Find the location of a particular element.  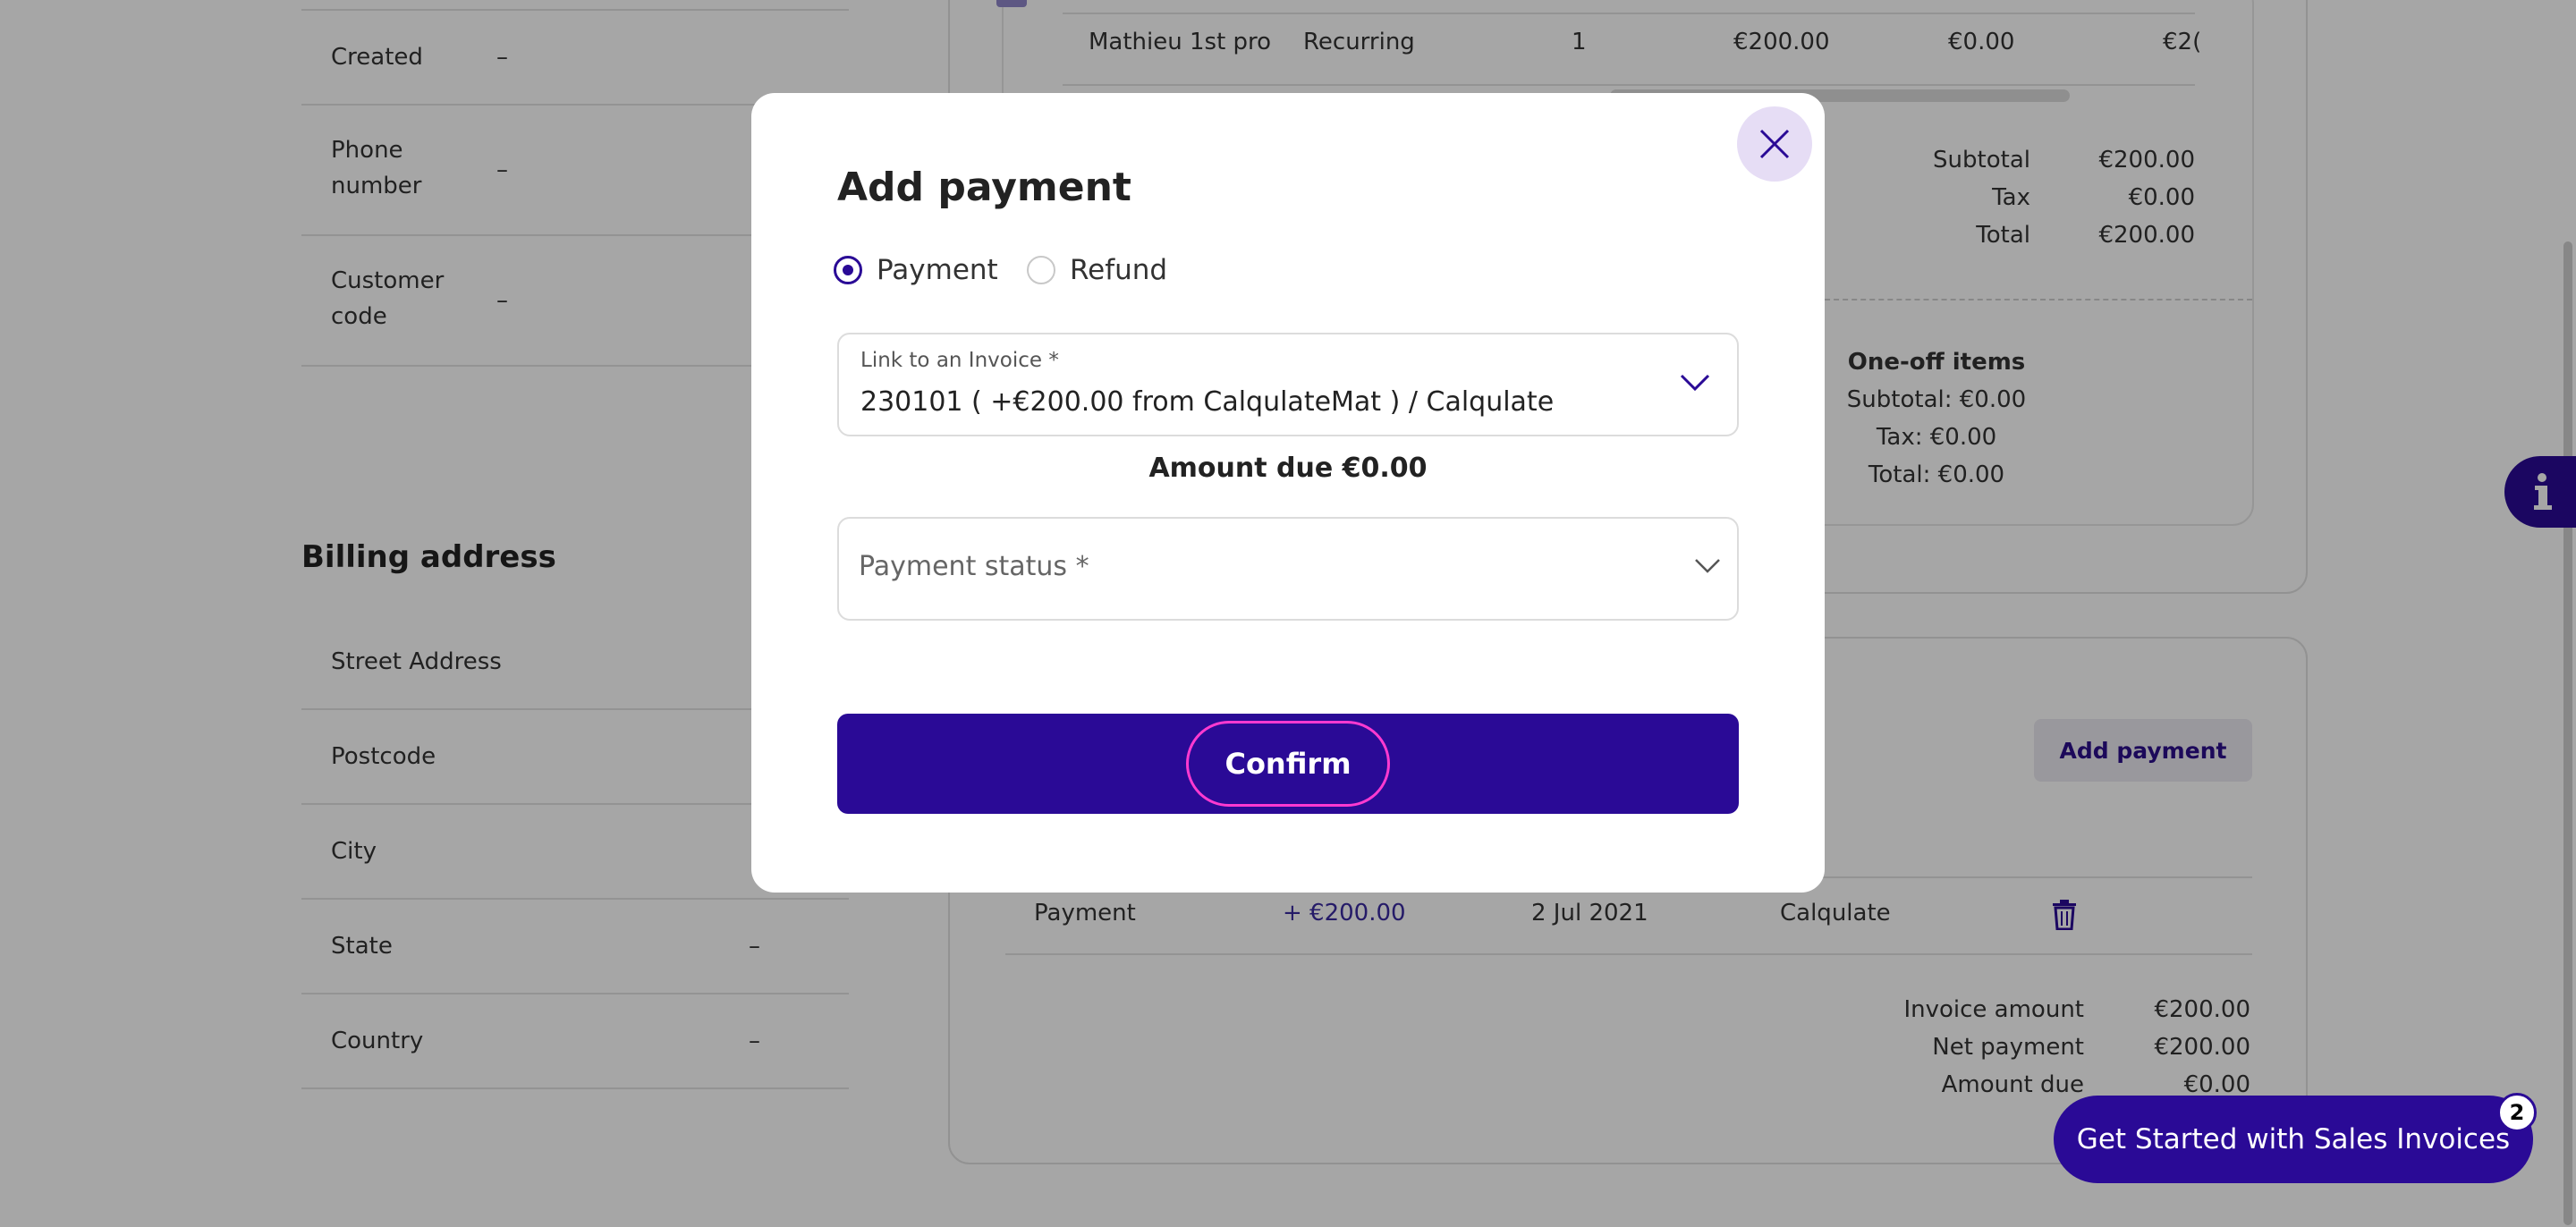

payment-status-select: Payment status * is located at coordinates (1288, 569).